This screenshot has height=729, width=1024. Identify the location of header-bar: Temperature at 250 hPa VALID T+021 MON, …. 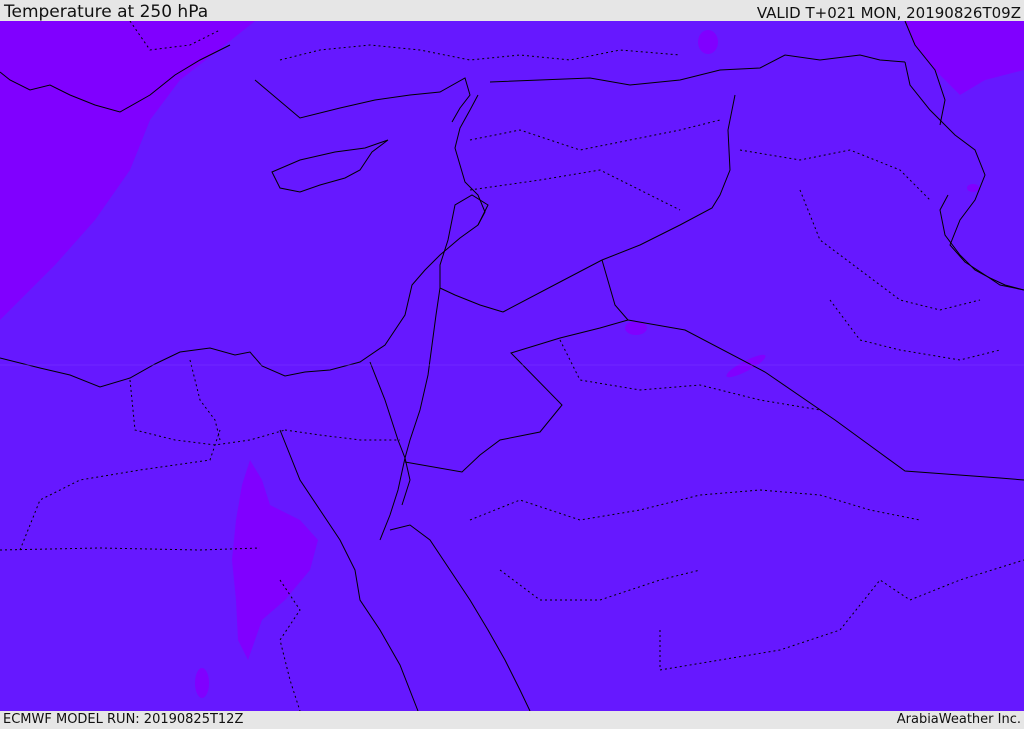
(512, 11).